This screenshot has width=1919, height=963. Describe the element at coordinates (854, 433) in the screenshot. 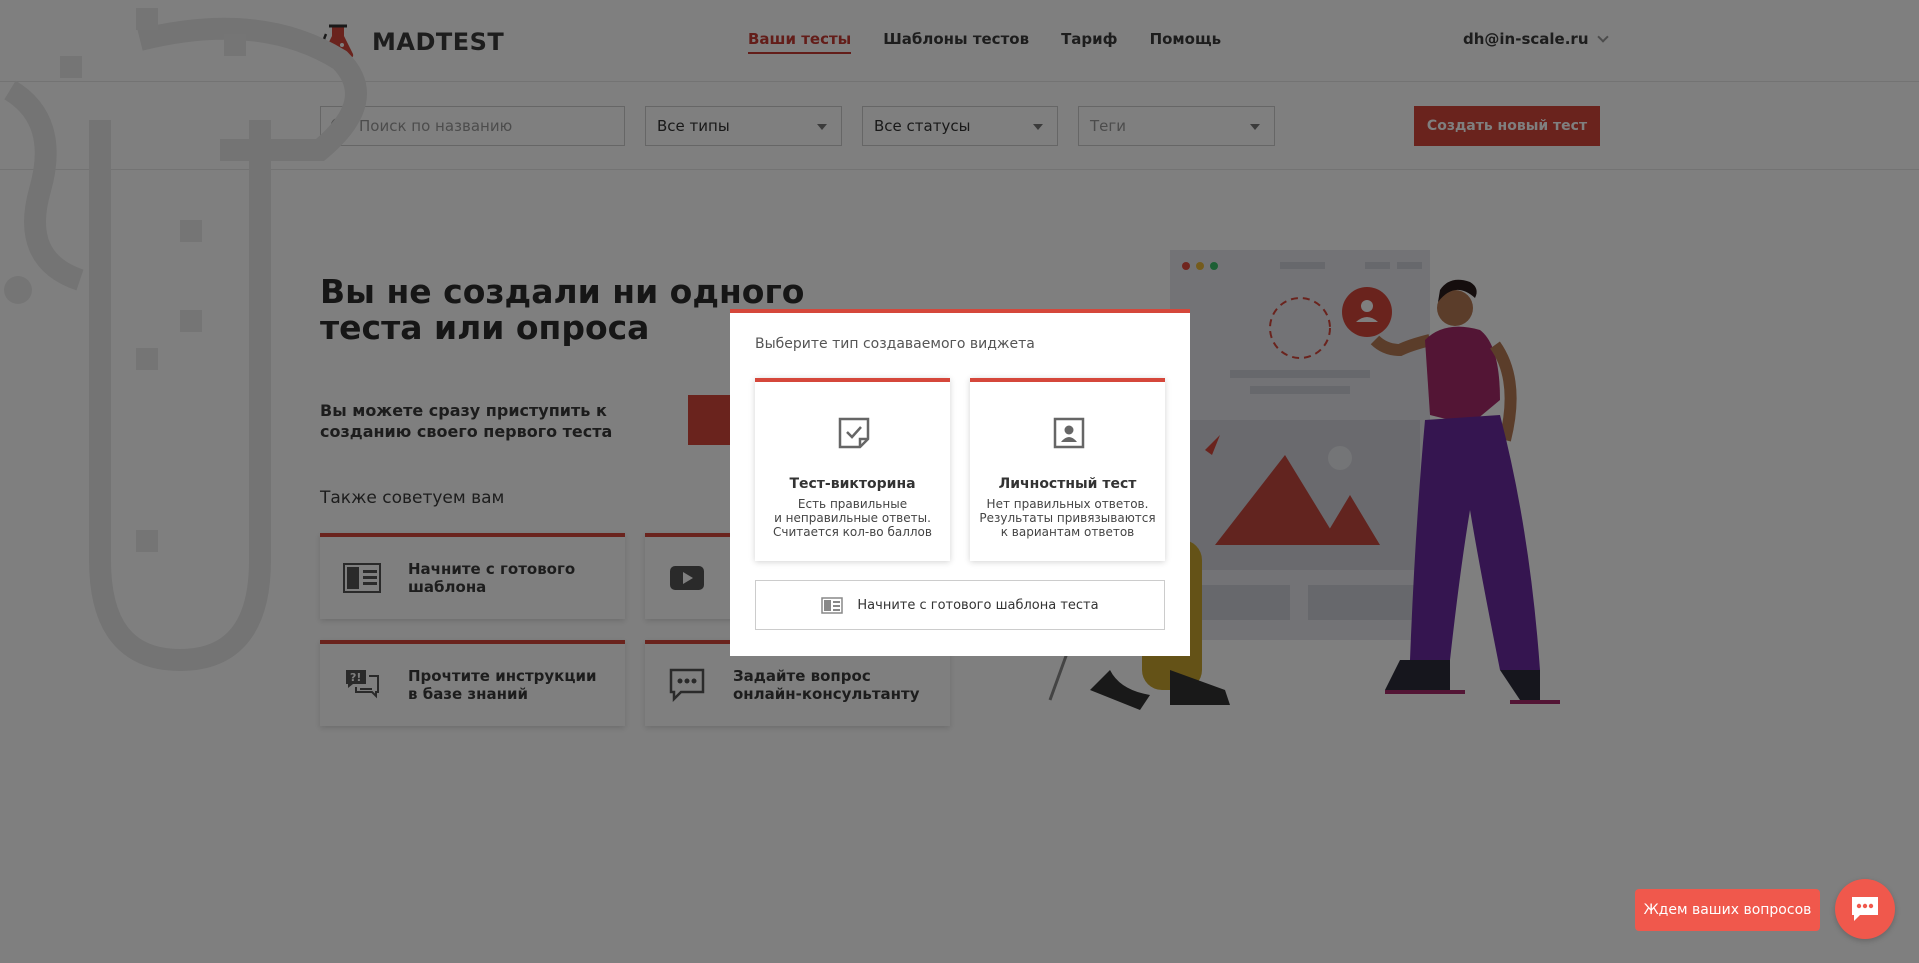

I see `checked-note-icon` at that location.